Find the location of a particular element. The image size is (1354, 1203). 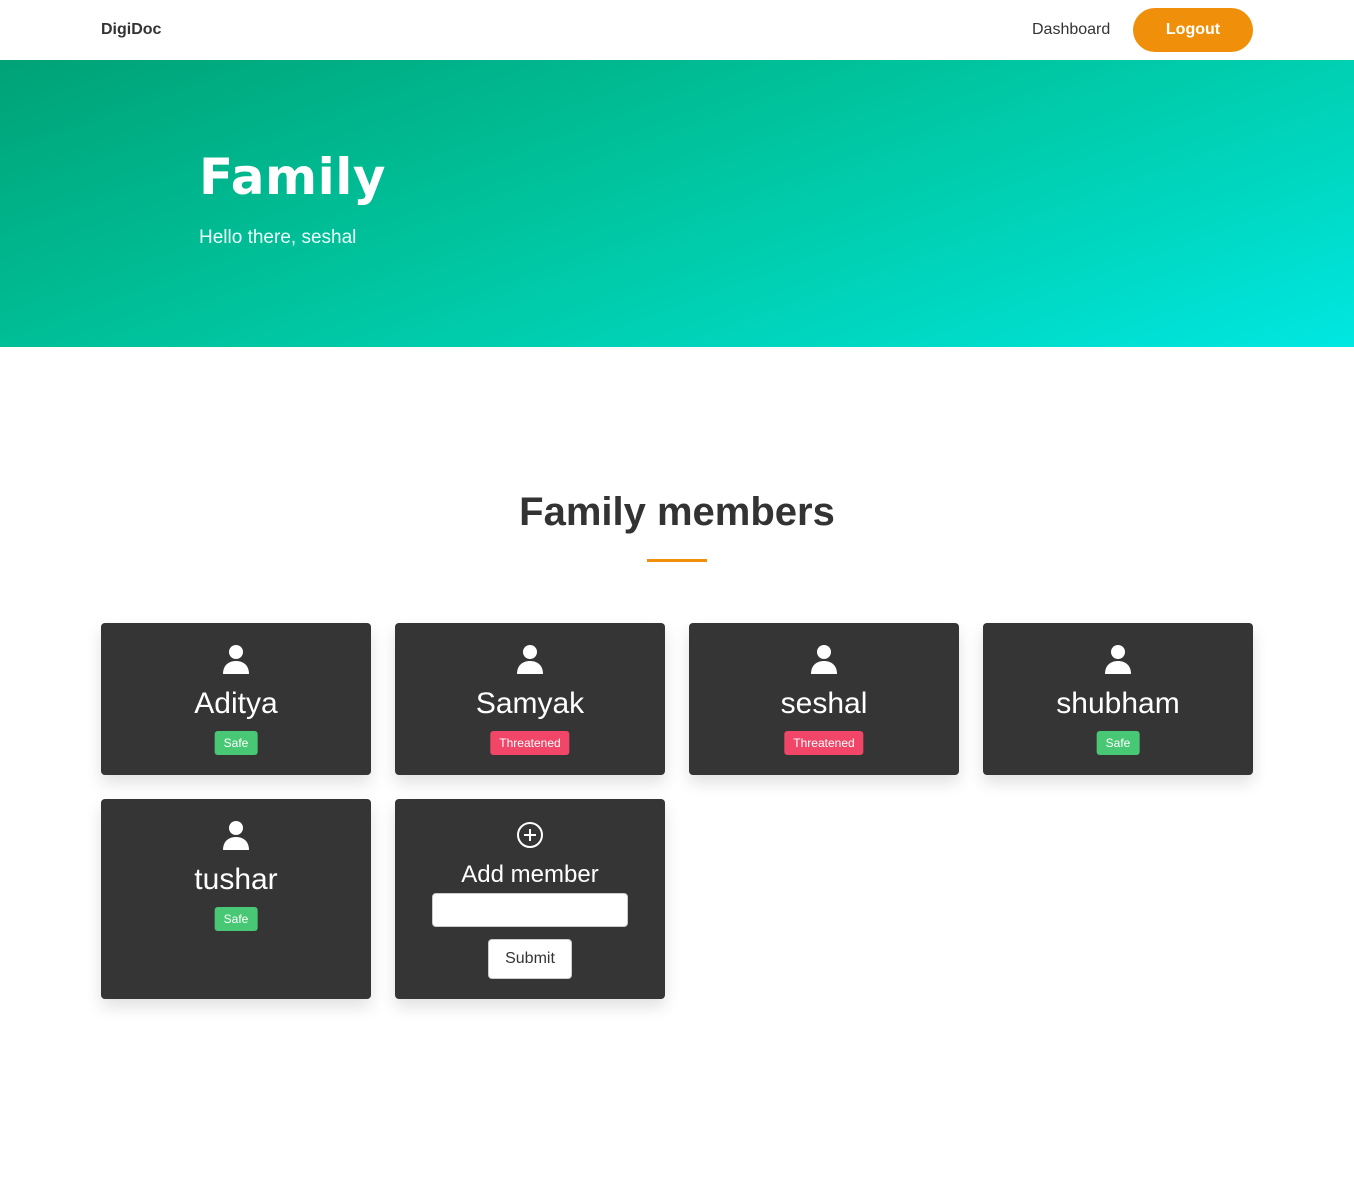

member-card: shubham Safe is located at coordinates (1118, 699).